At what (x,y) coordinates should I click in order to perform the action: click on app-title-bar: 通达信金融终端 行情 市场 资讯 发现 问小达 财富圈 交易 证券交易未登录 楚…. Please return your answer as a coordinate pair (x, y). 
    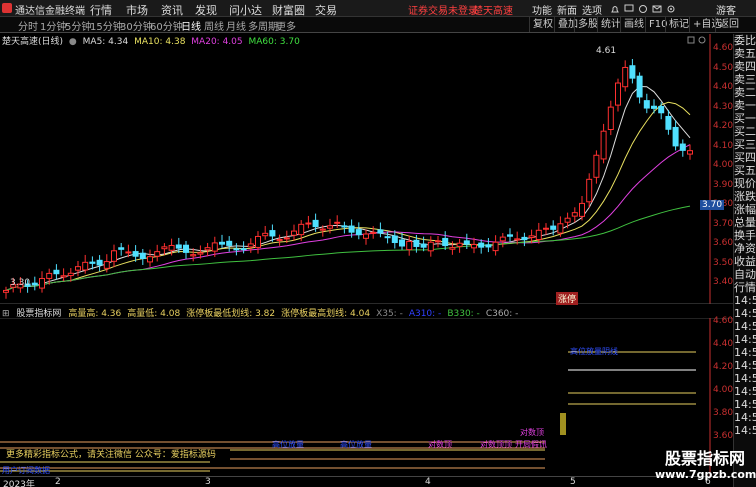
    Looking at the image, I should click on (378, 8).